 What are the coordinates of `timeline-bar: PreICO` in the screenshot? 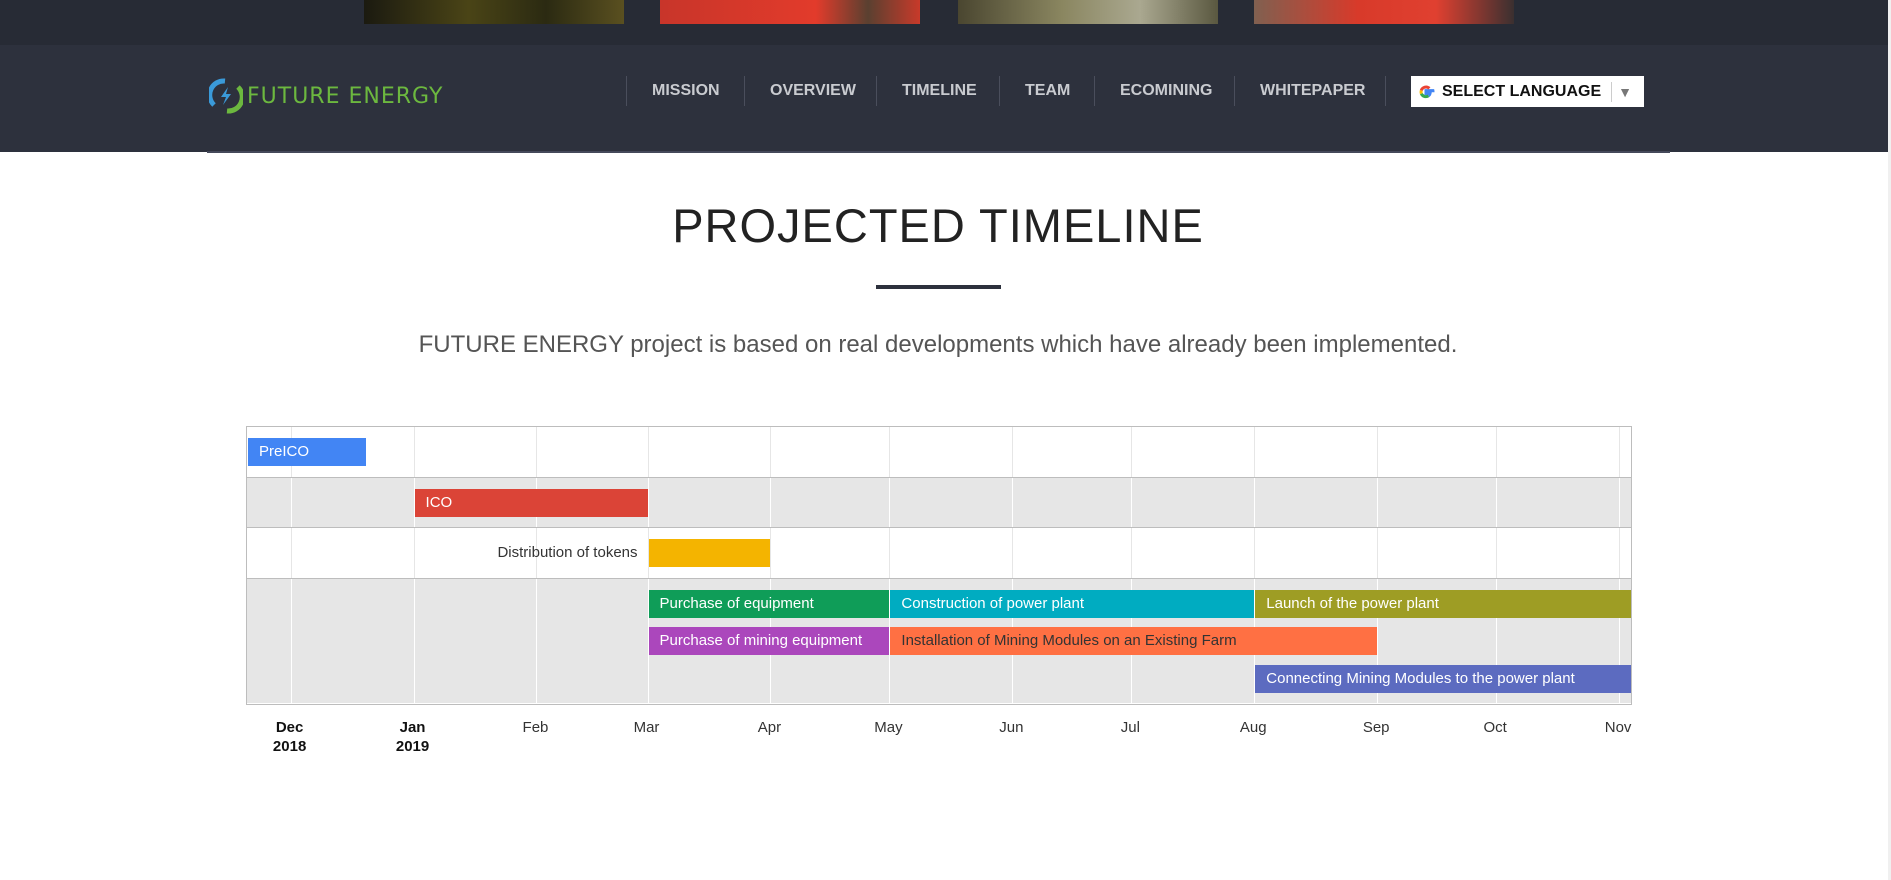 It's located at (307, 452).